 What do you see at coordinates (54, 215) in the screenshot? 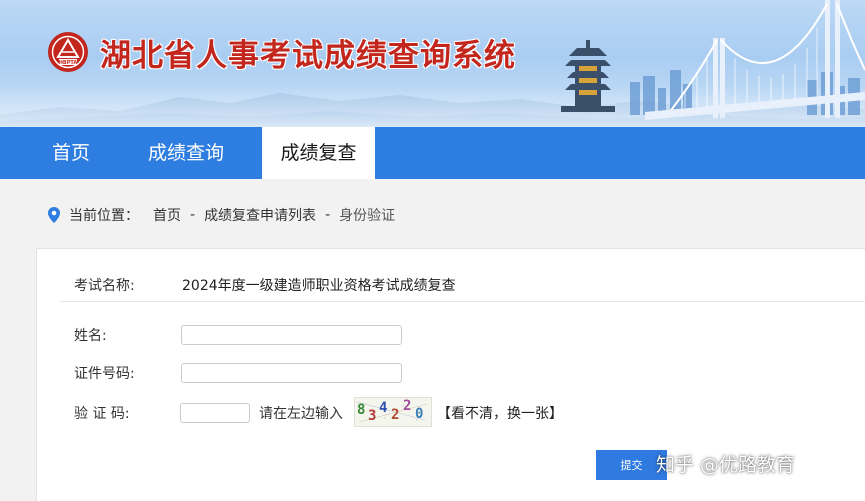
I see `location-pin-icon` at bounding box center [54, 215].